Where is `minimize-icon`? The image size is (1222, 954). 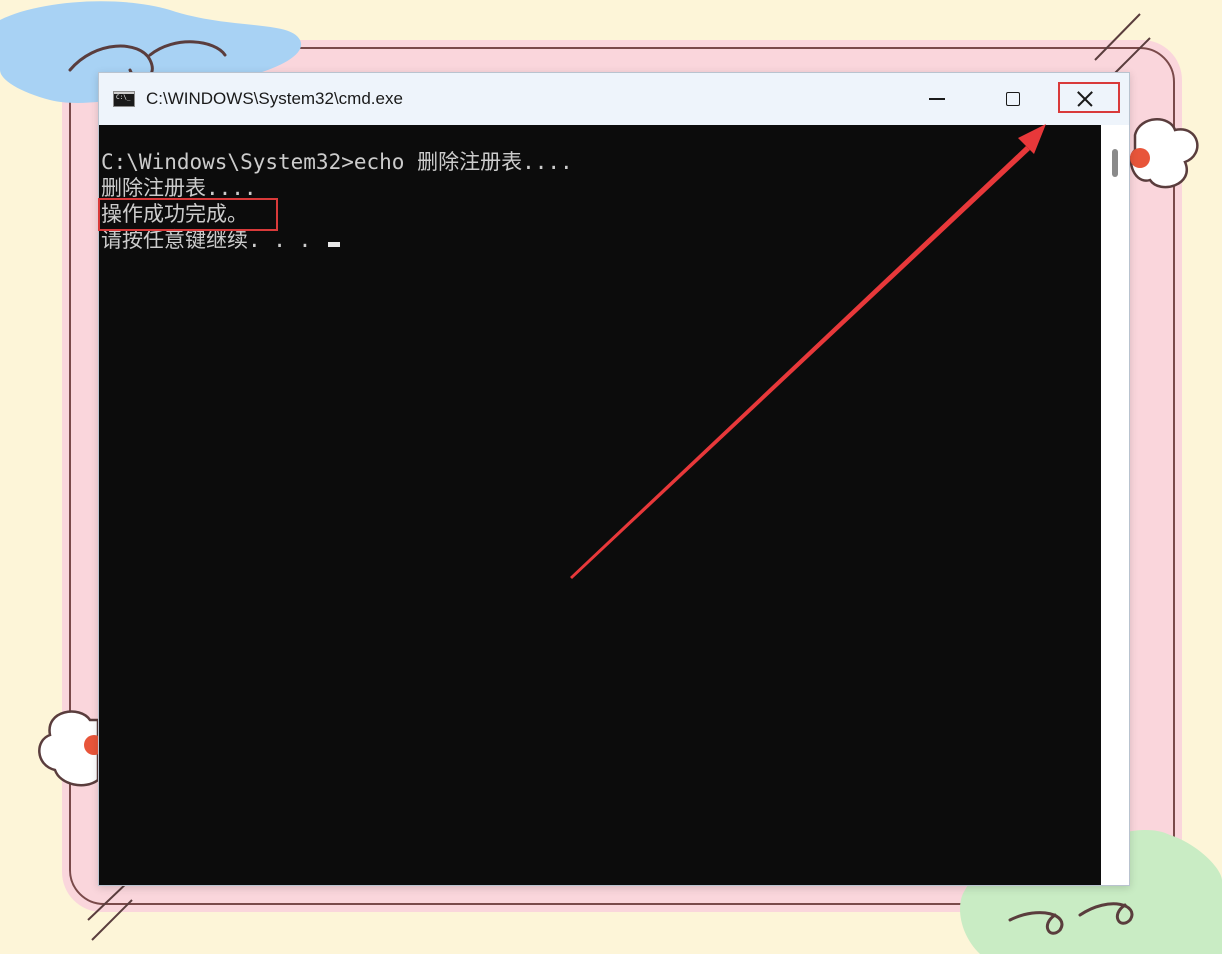 minimize-icon is located at coordinates (937, 99).